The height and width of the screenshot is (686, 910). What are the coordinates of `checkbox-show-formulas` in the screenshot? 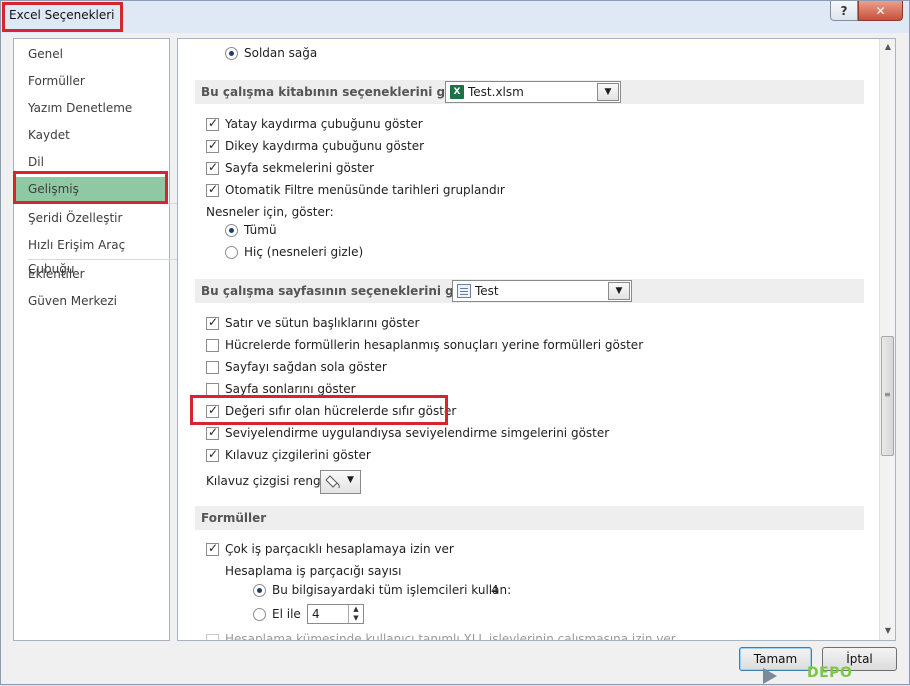 It's located at (212, 345).